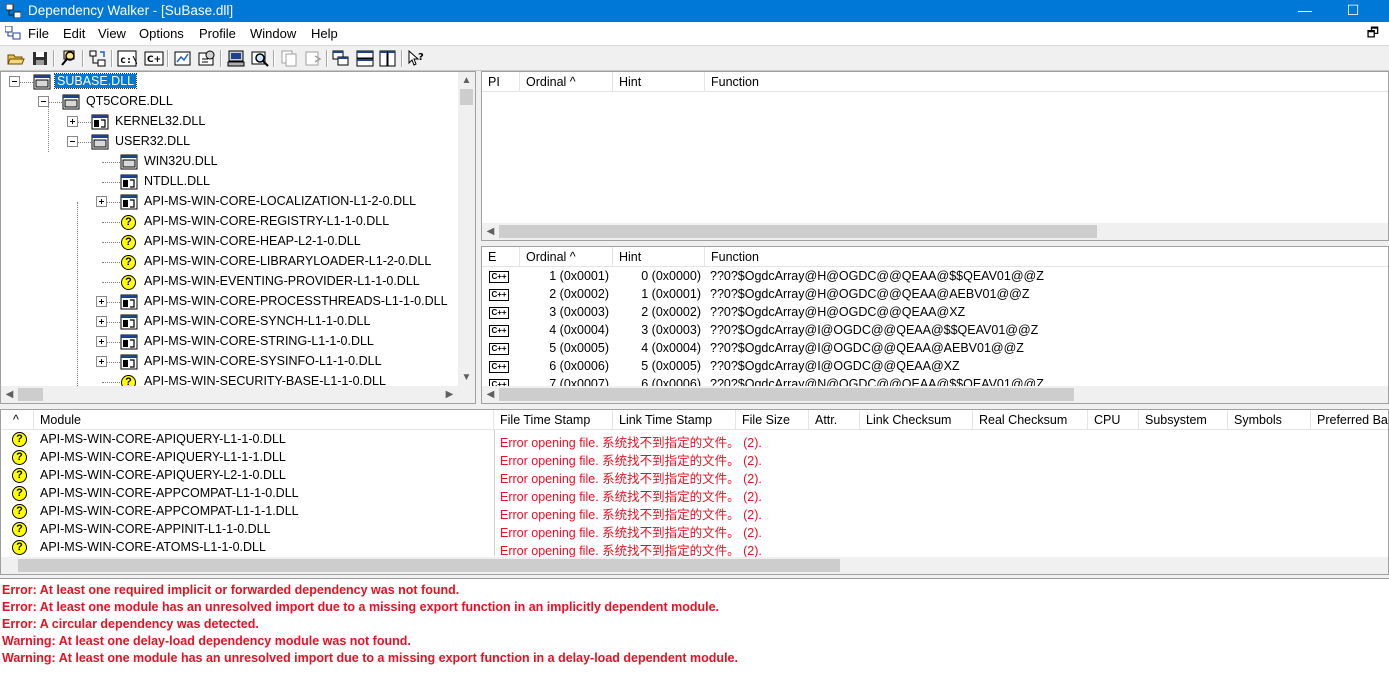 Image resolution: width=1389 pixels, height=691 pixels. I want to click on modules-col-subsystem: Subsystem, so click(1183, 420).